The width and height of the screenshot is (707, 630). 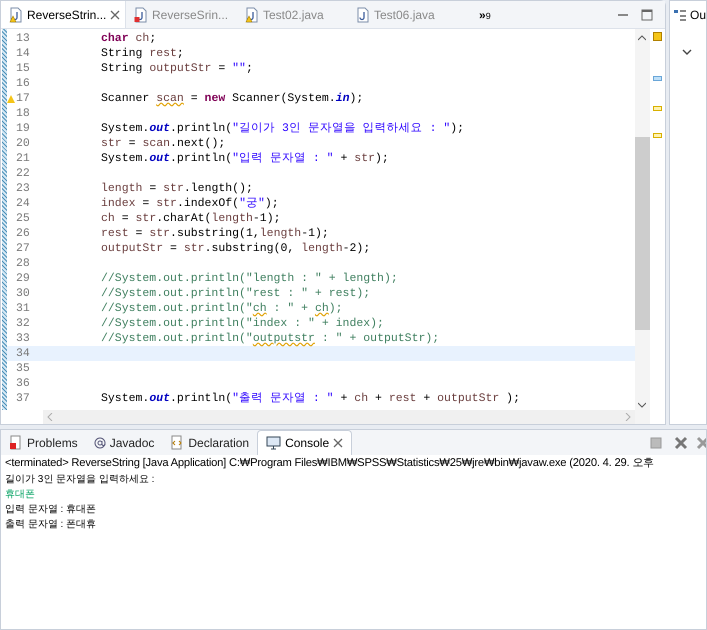 What do you see at coordinates (687, 53) in the screenshot?
I see `expand-chevron-icon` at bounding box center [687, 53].